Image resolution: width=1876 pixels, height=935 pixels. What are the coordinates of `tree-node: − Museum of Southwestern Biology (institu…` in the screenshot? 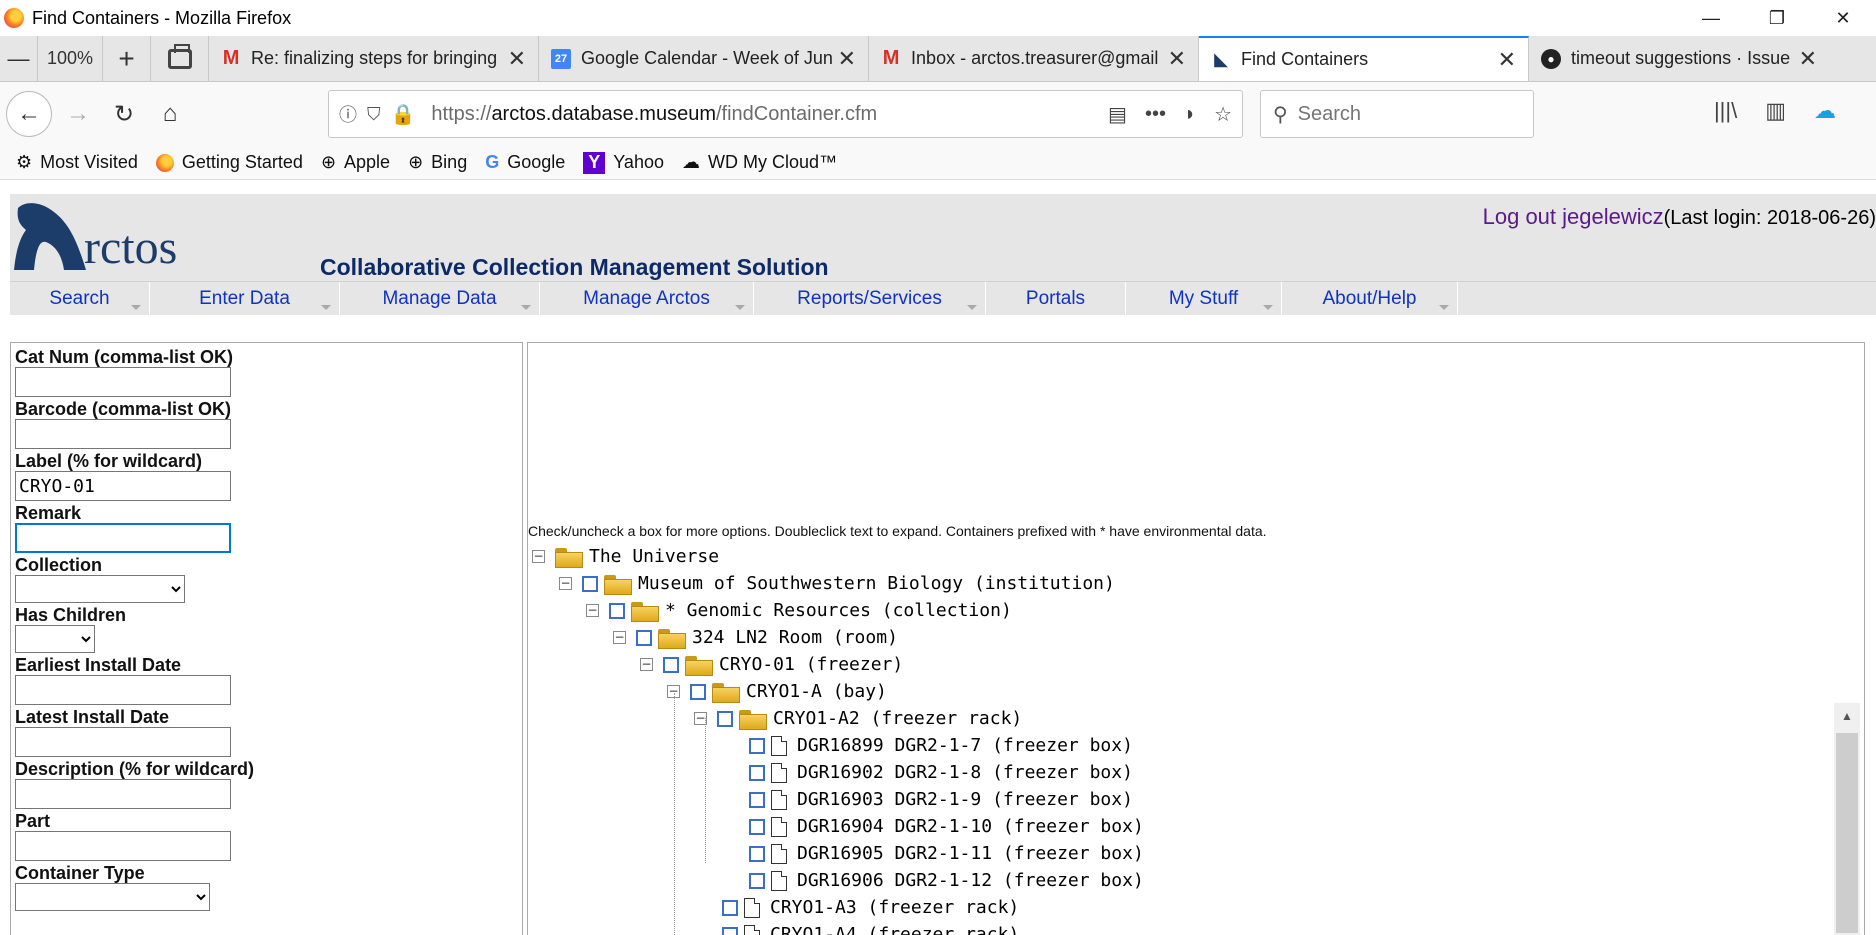 It's located at (837, 583).